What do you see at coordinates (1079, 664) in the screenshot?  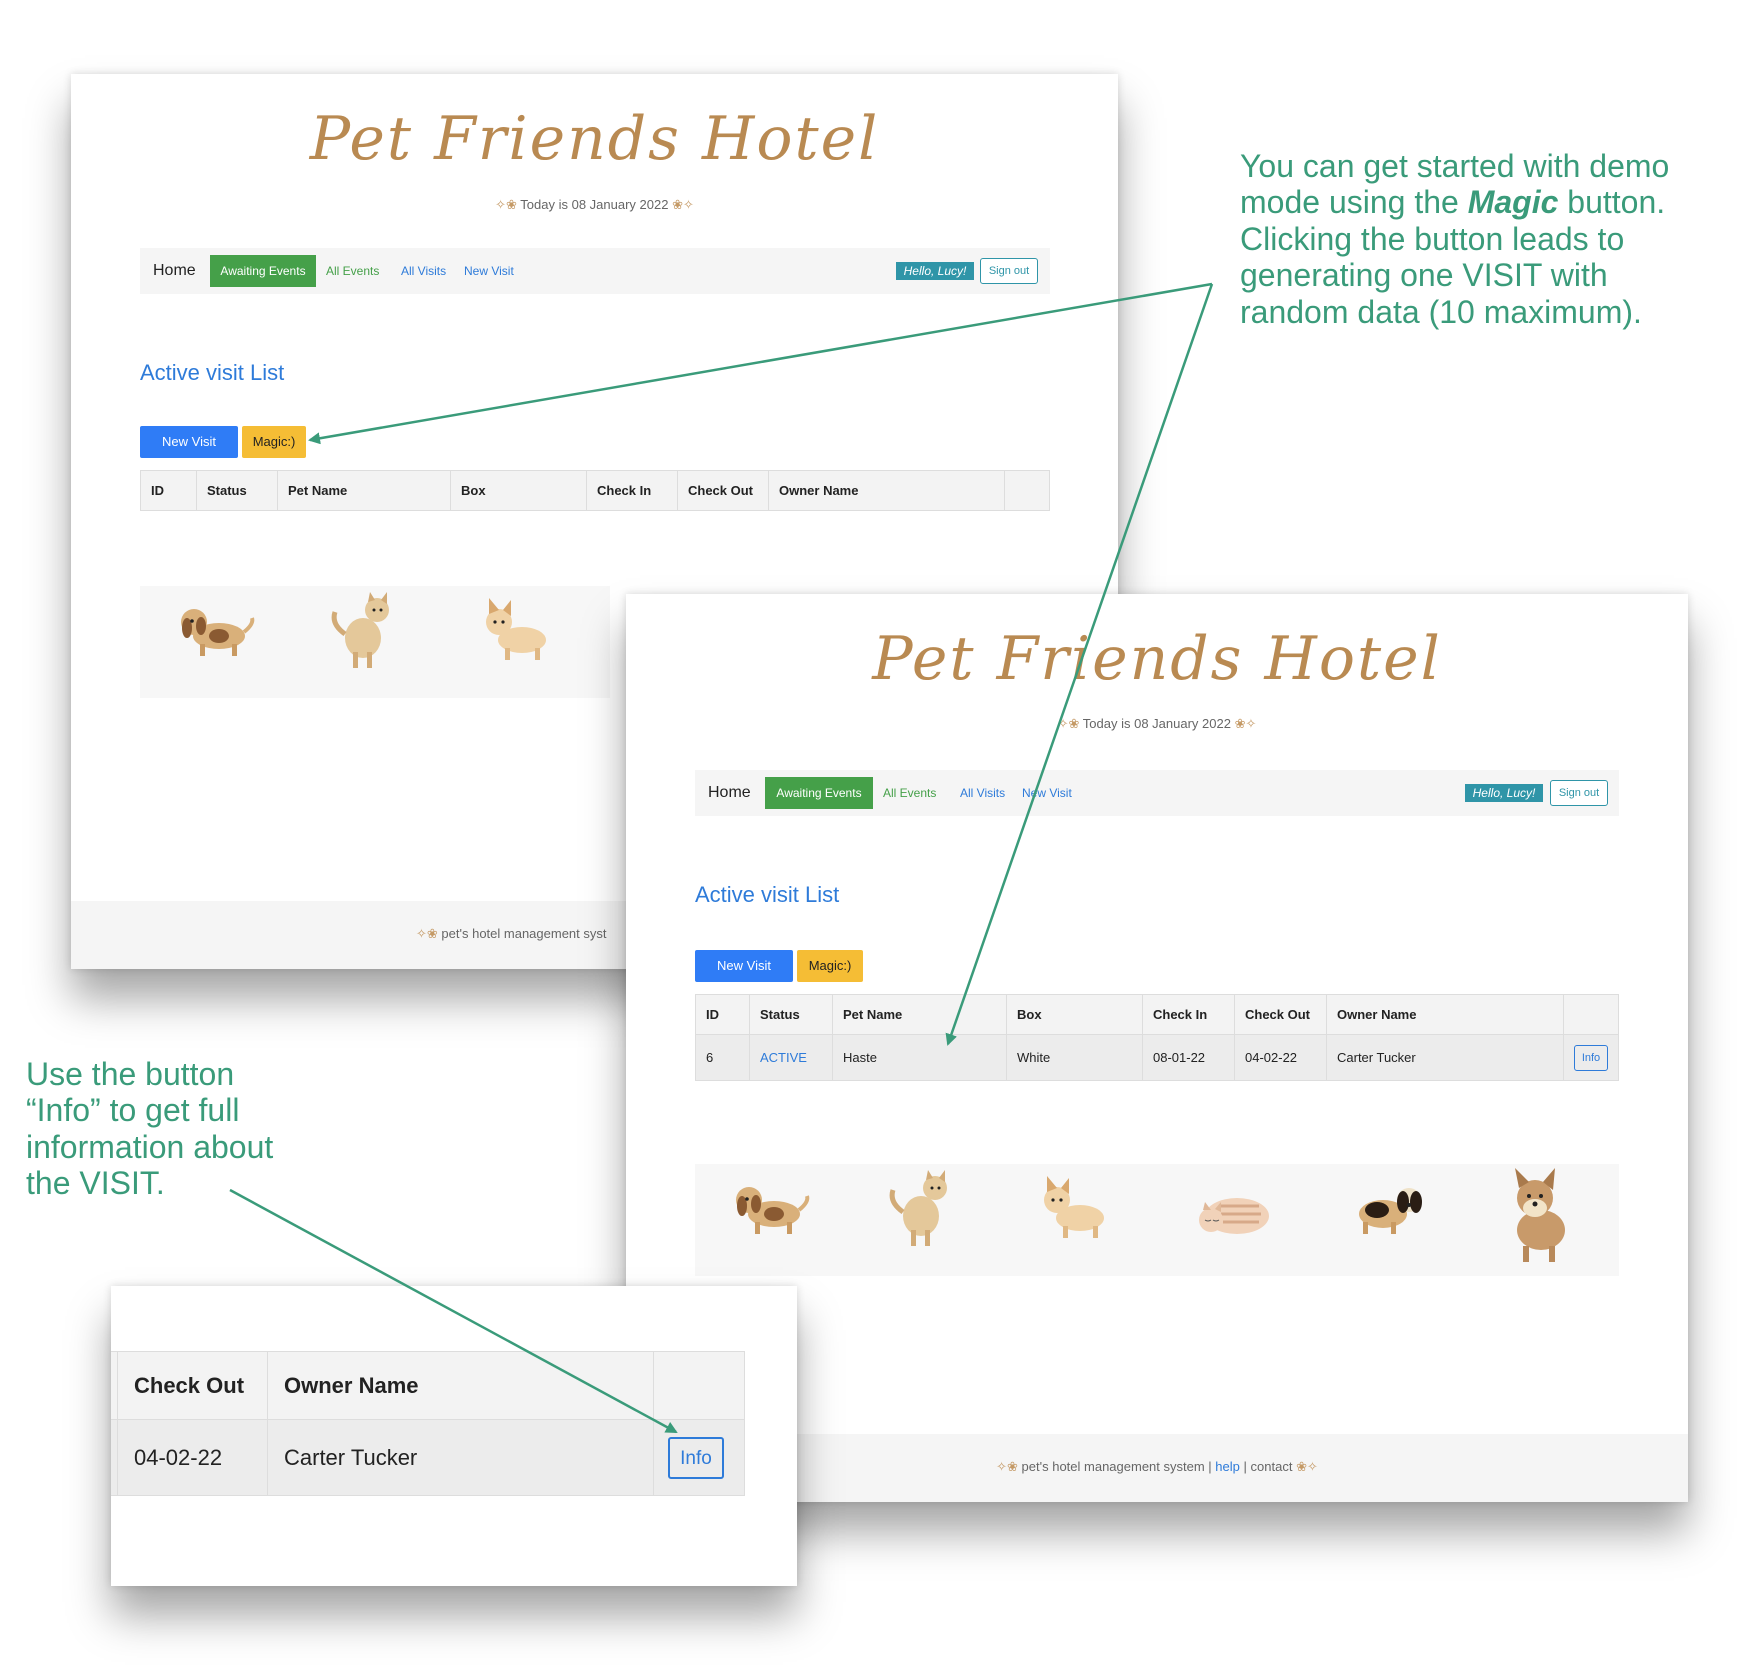 I see `arrow-to-table-row` at bounding box center [1079, 664].